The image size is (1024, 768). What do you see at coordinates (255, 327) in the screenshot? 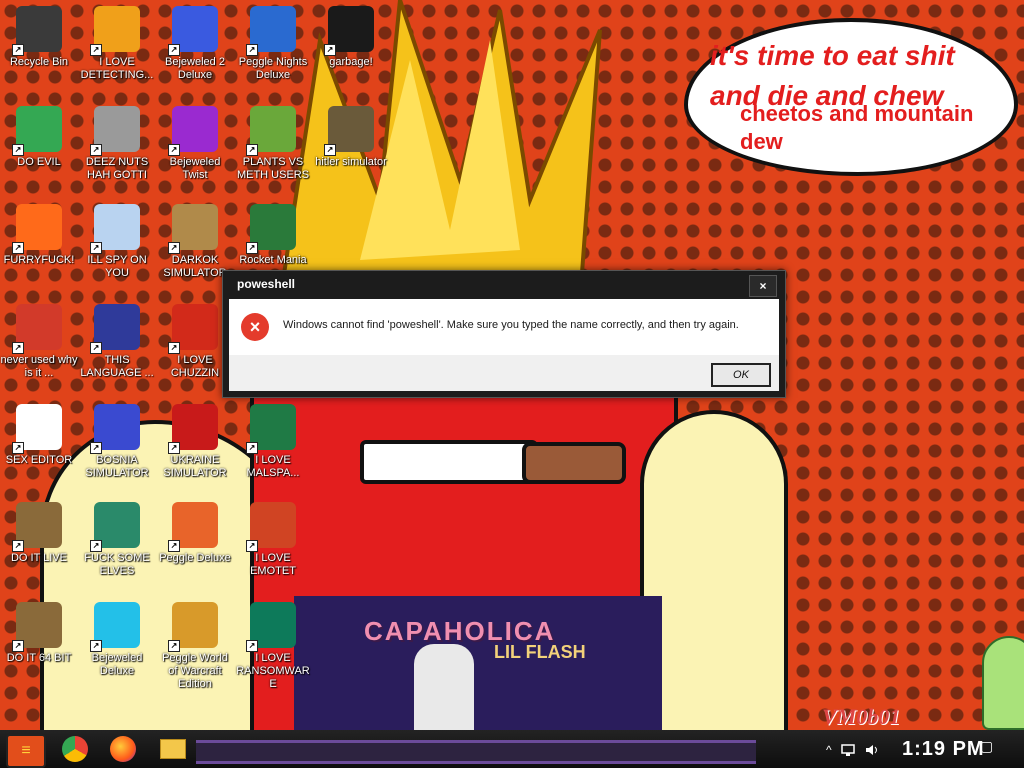
I see `error-icon: ×` at bounding box center [255, 327].